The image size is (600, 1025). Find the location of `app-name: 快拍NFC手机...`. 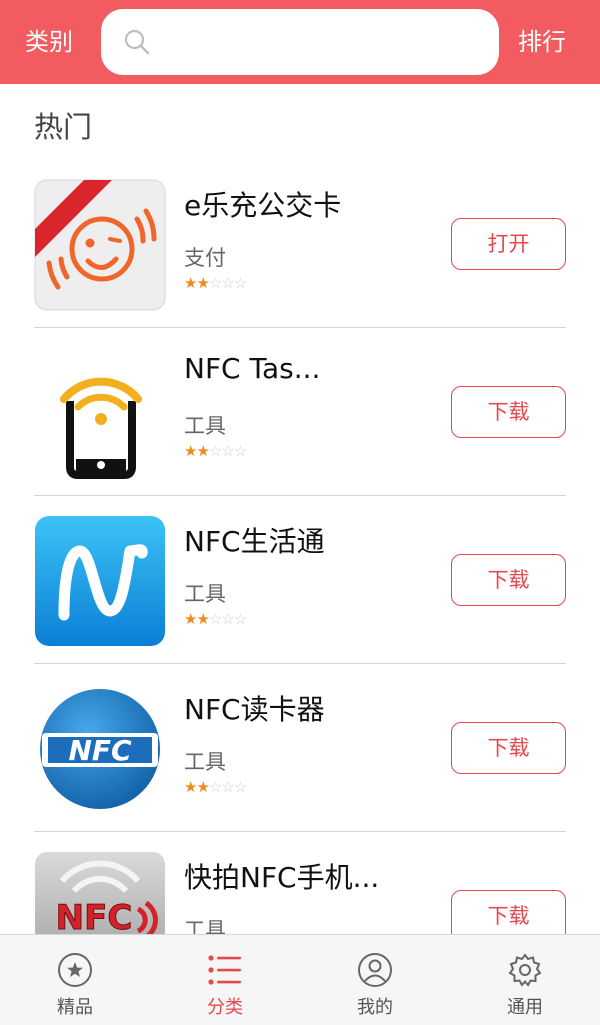

app-name: 快拍NFC手机... is located at coordinates (282, 877).